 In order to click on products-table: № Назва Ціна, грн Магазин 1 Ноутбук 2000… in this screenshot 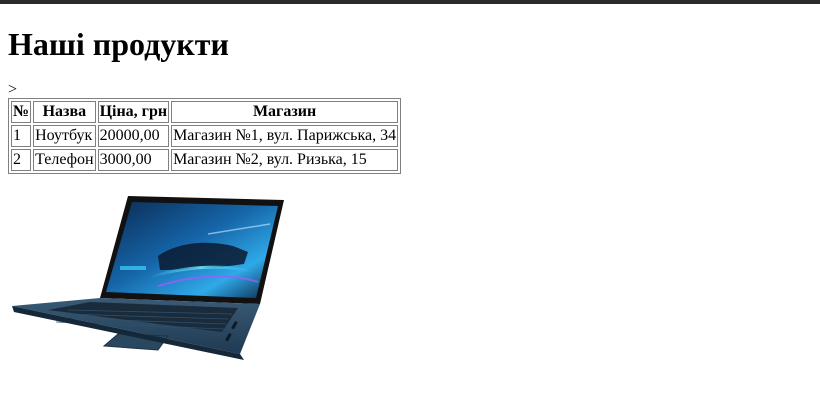, I will do `click(205, 136)`.